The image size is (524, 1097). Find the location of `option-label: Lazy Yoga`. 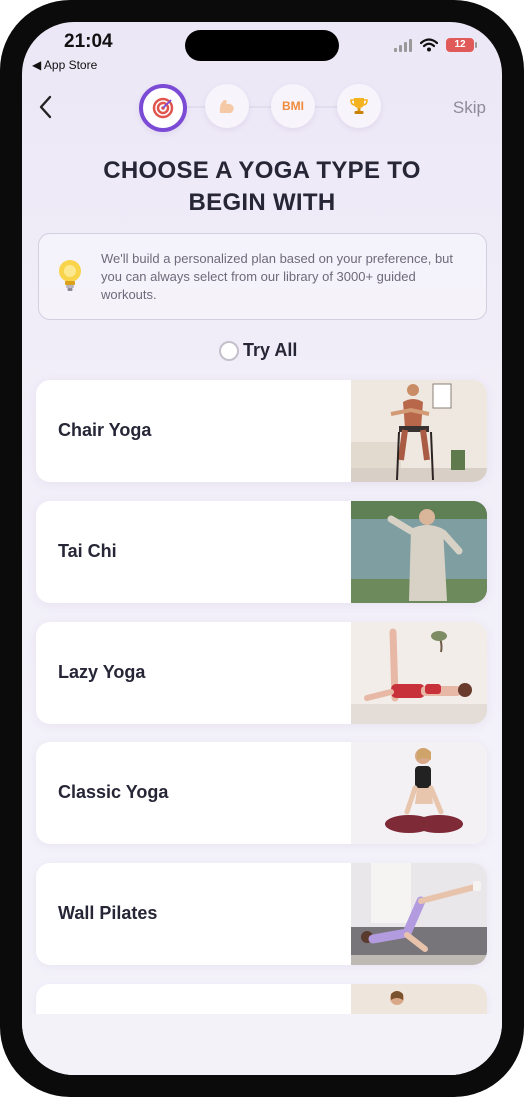

option-label: Lazy Yoga is located at coordinates (102, 672).